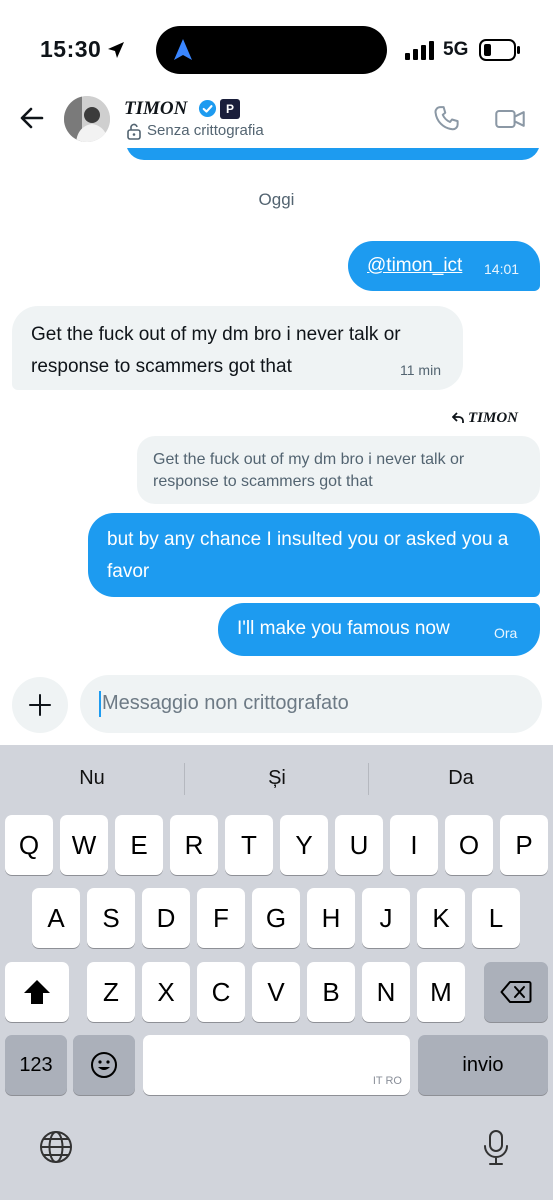 This screenshot has height=1200, width=553. I want to click on battery-icon, so click(499, 50).